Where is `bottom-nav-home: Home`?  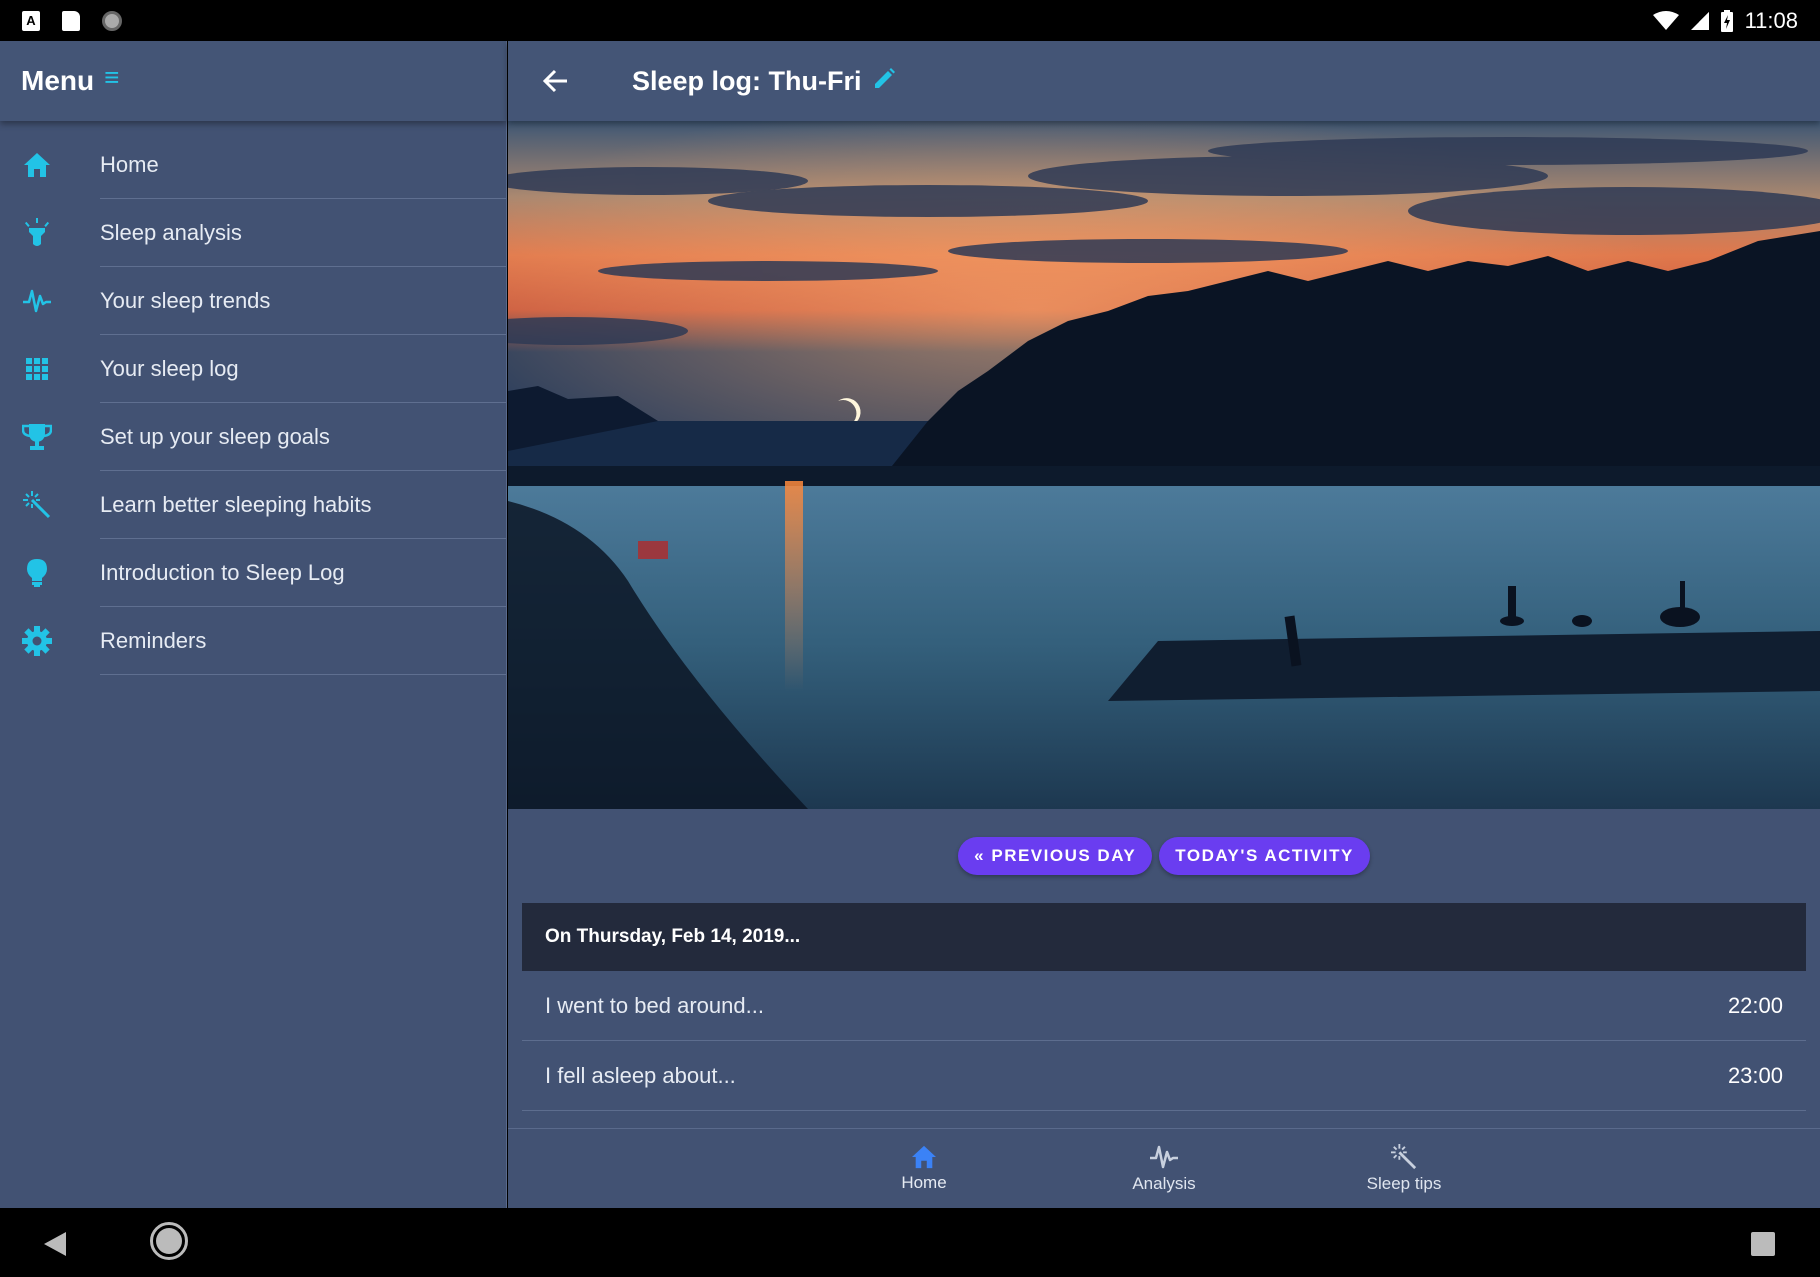 bottom-nav-home: Home is located at coordinates (924, 1168).